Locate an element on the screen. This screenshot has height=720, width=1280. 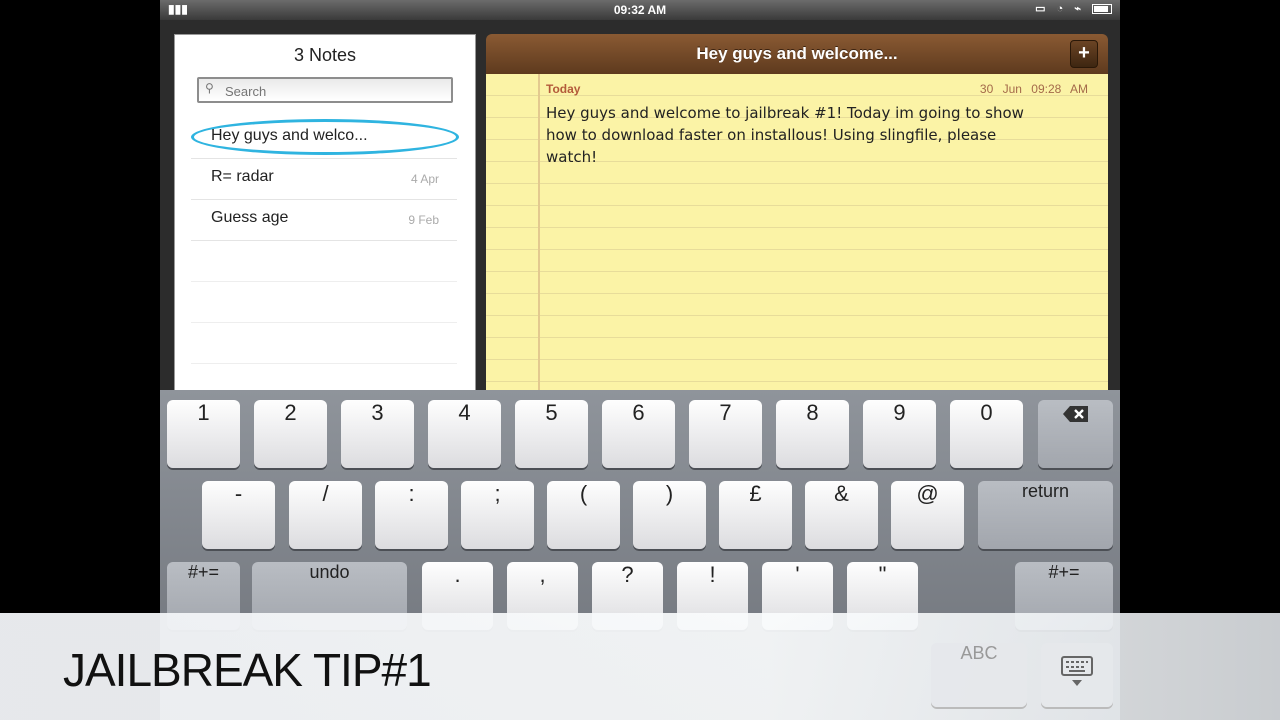
pad-margin-line is located at coordinates (539, 232).